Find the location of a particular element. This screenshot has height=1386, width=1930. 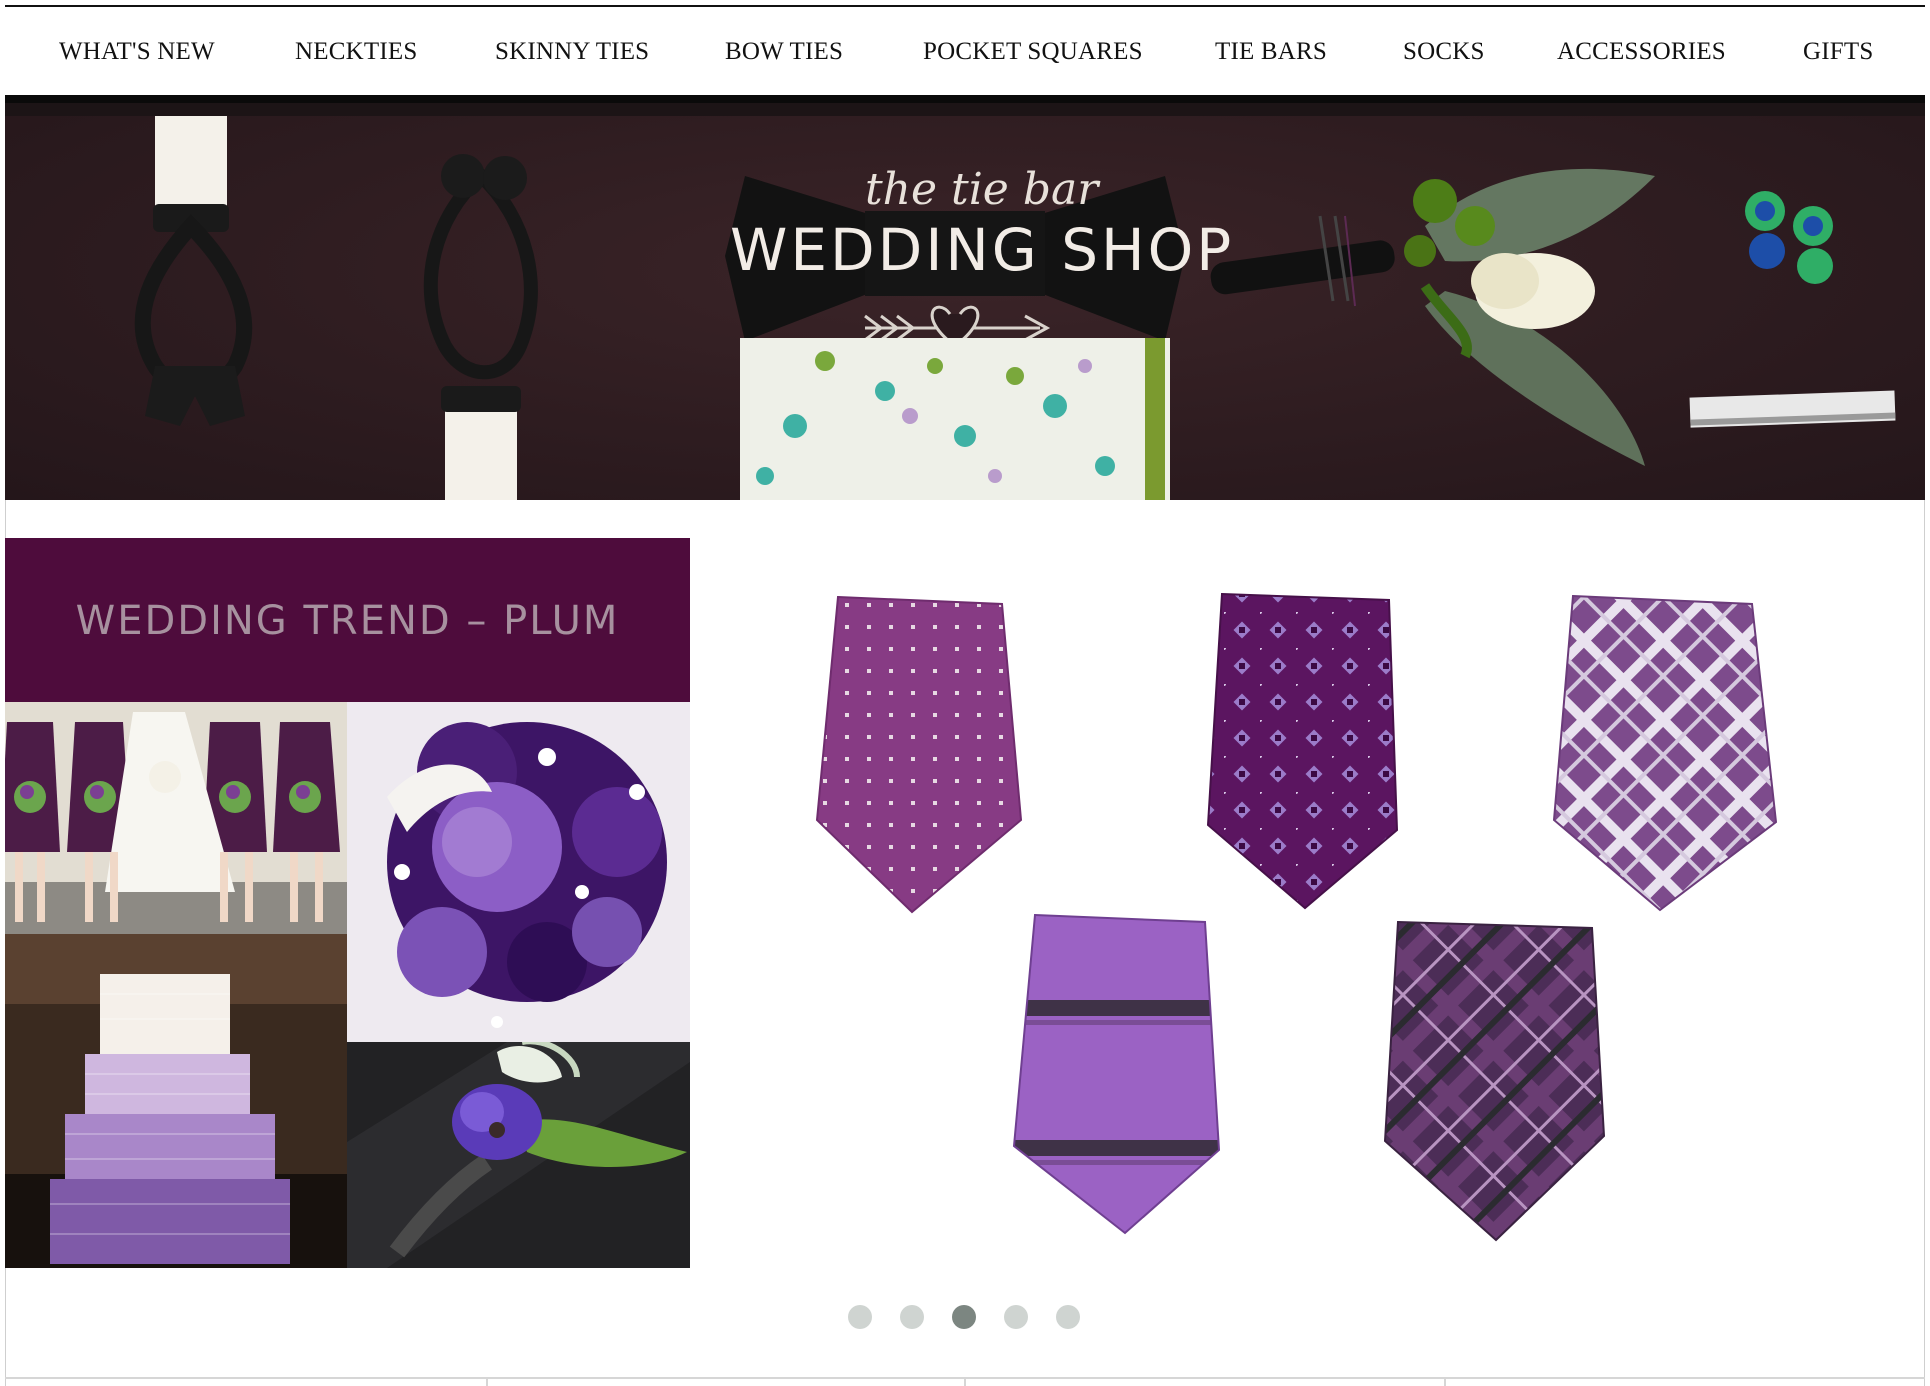

plaid-plum-tie is located at coordinates (1665, 753).